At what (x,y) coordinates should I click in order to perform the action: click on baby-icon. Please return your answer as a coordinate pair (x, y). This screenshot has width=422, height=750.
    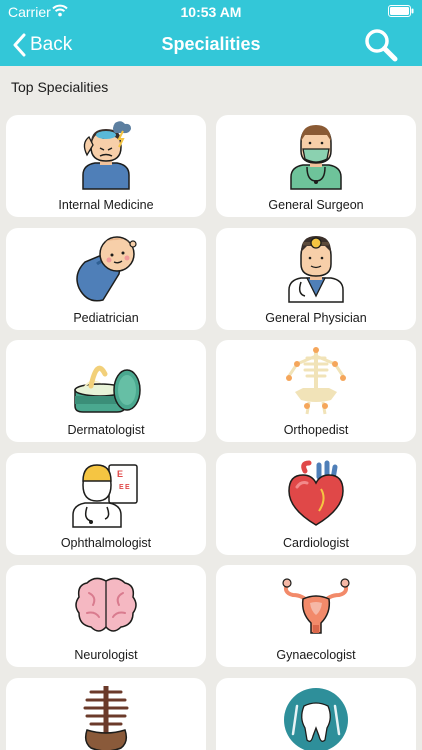
    Looking at the image, I should click on (106, 269).